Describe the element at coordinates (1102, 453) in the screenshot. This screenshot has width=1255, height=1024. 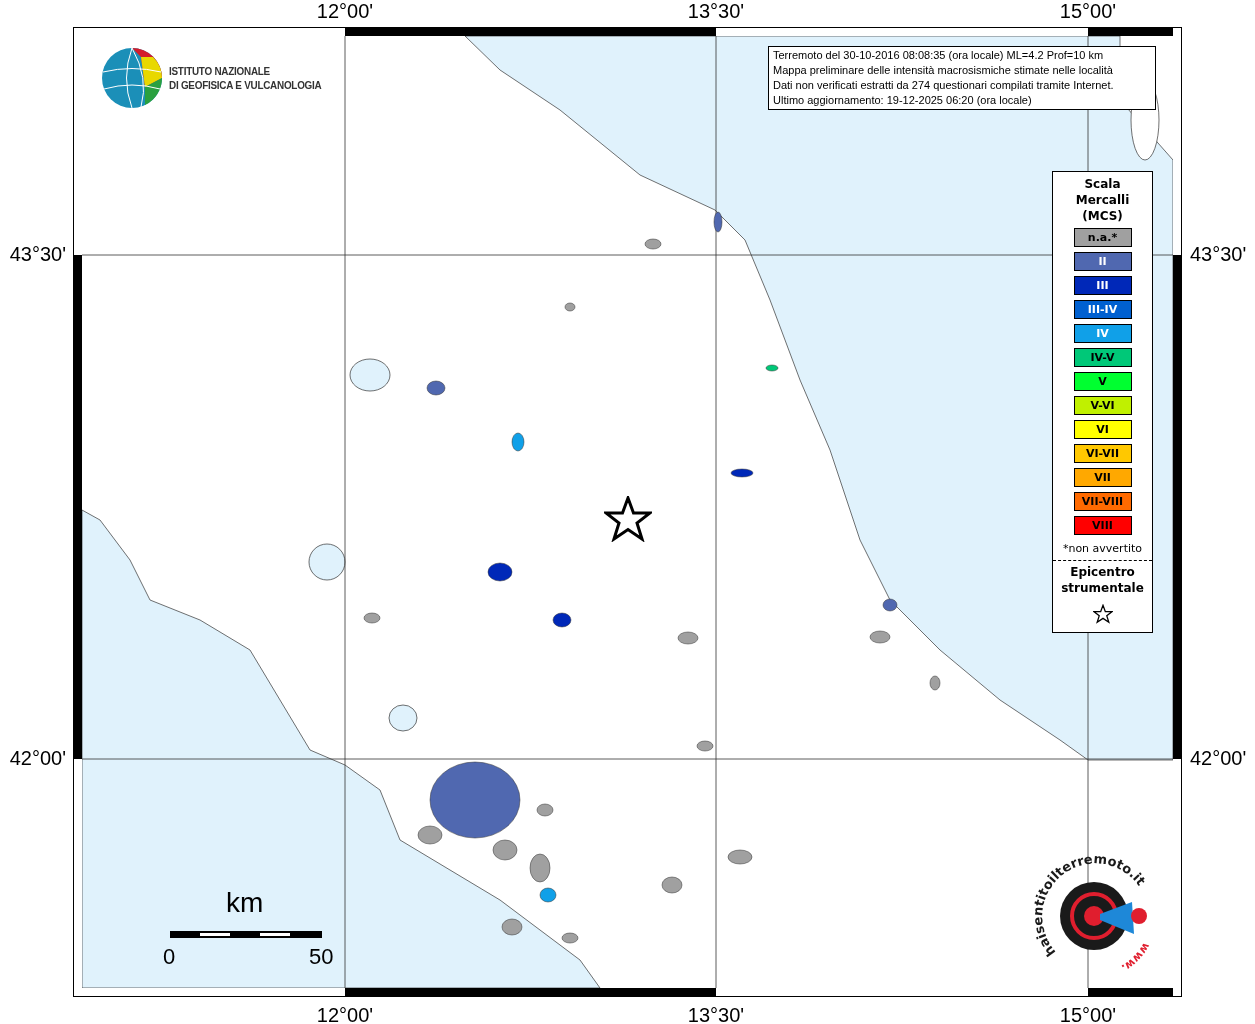
I see `intensity-swatch: VI-VII` at that location.